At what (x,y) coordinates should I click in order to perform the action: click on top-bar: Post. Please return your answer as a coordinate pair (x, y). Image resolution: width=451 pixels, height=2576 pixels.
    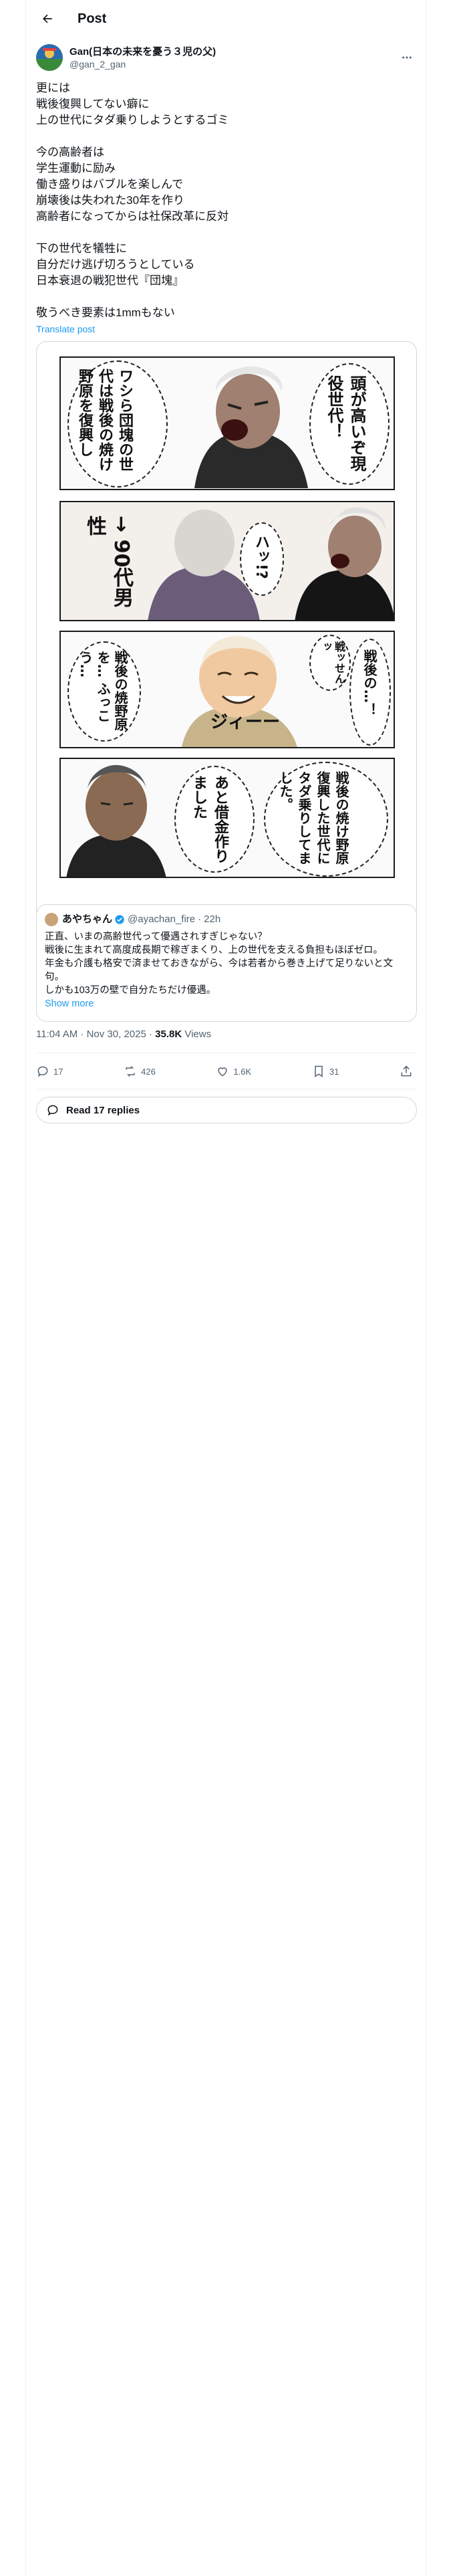
    Looking at the image, I should click on (225, 18).